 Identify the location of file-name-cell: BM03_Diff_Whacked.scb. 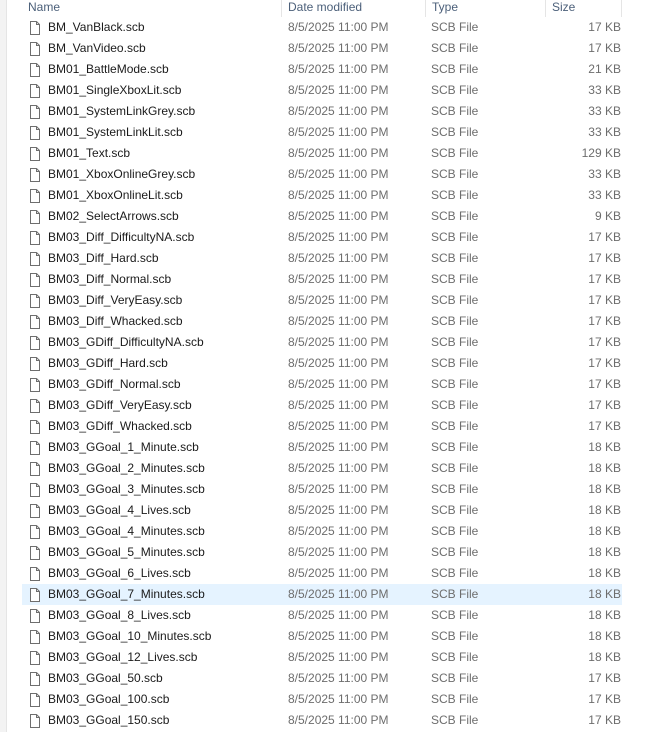
(153, 321).